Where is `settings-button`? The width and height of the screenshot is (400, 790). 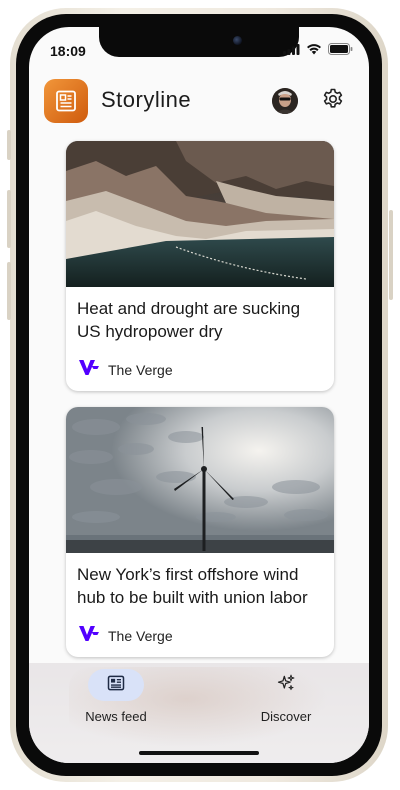 settings-button is located at coordinates (333, 101).